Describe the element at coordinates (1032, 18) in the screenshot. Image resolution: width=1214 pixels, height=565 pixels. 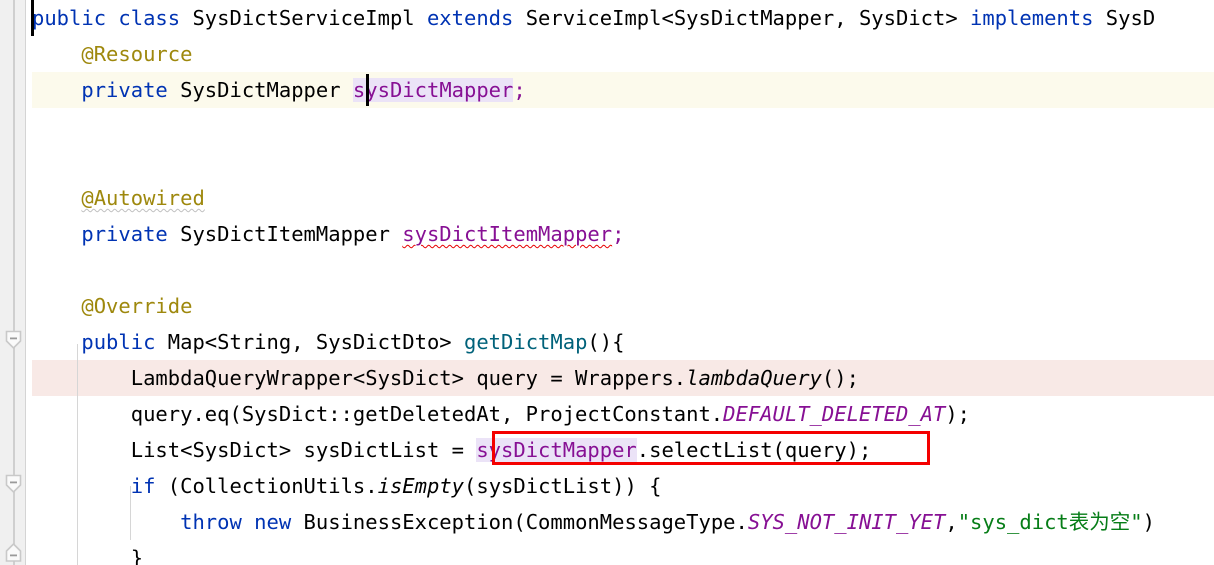
I see `code-token: implements` at that location.